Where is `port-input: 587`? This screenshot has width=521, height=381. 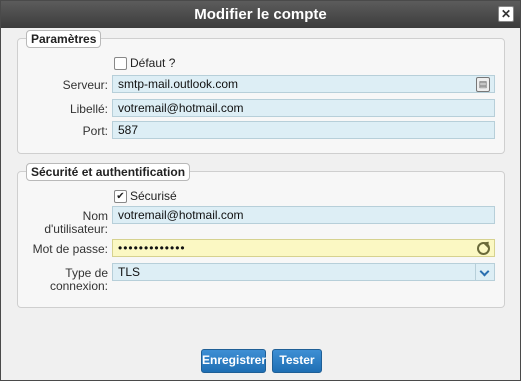
port-input: 587 is located at coordinates (303, 130).